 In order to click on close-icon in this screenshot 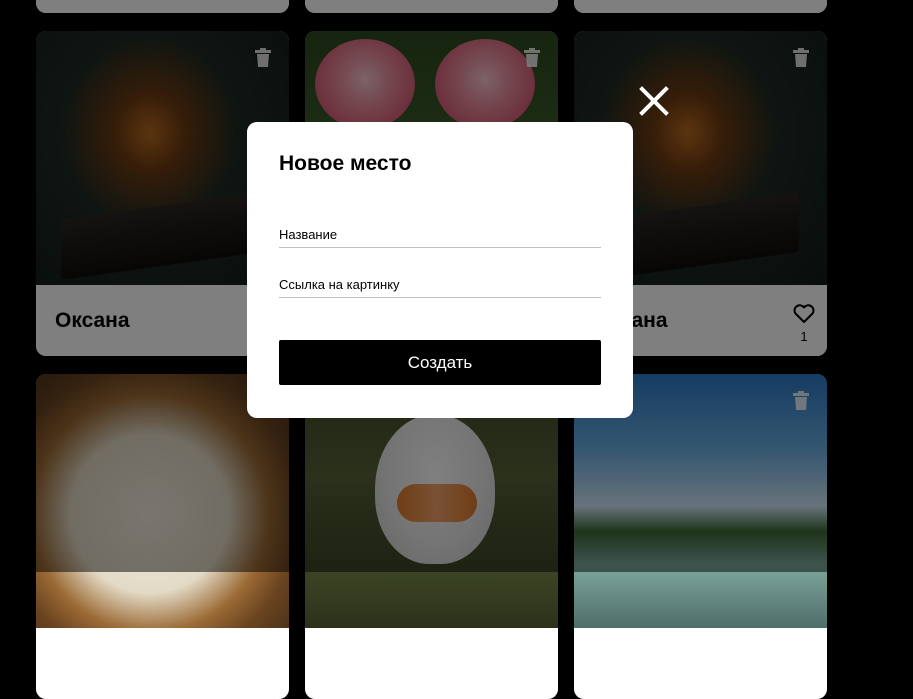, I will do `click(654, 101)`.